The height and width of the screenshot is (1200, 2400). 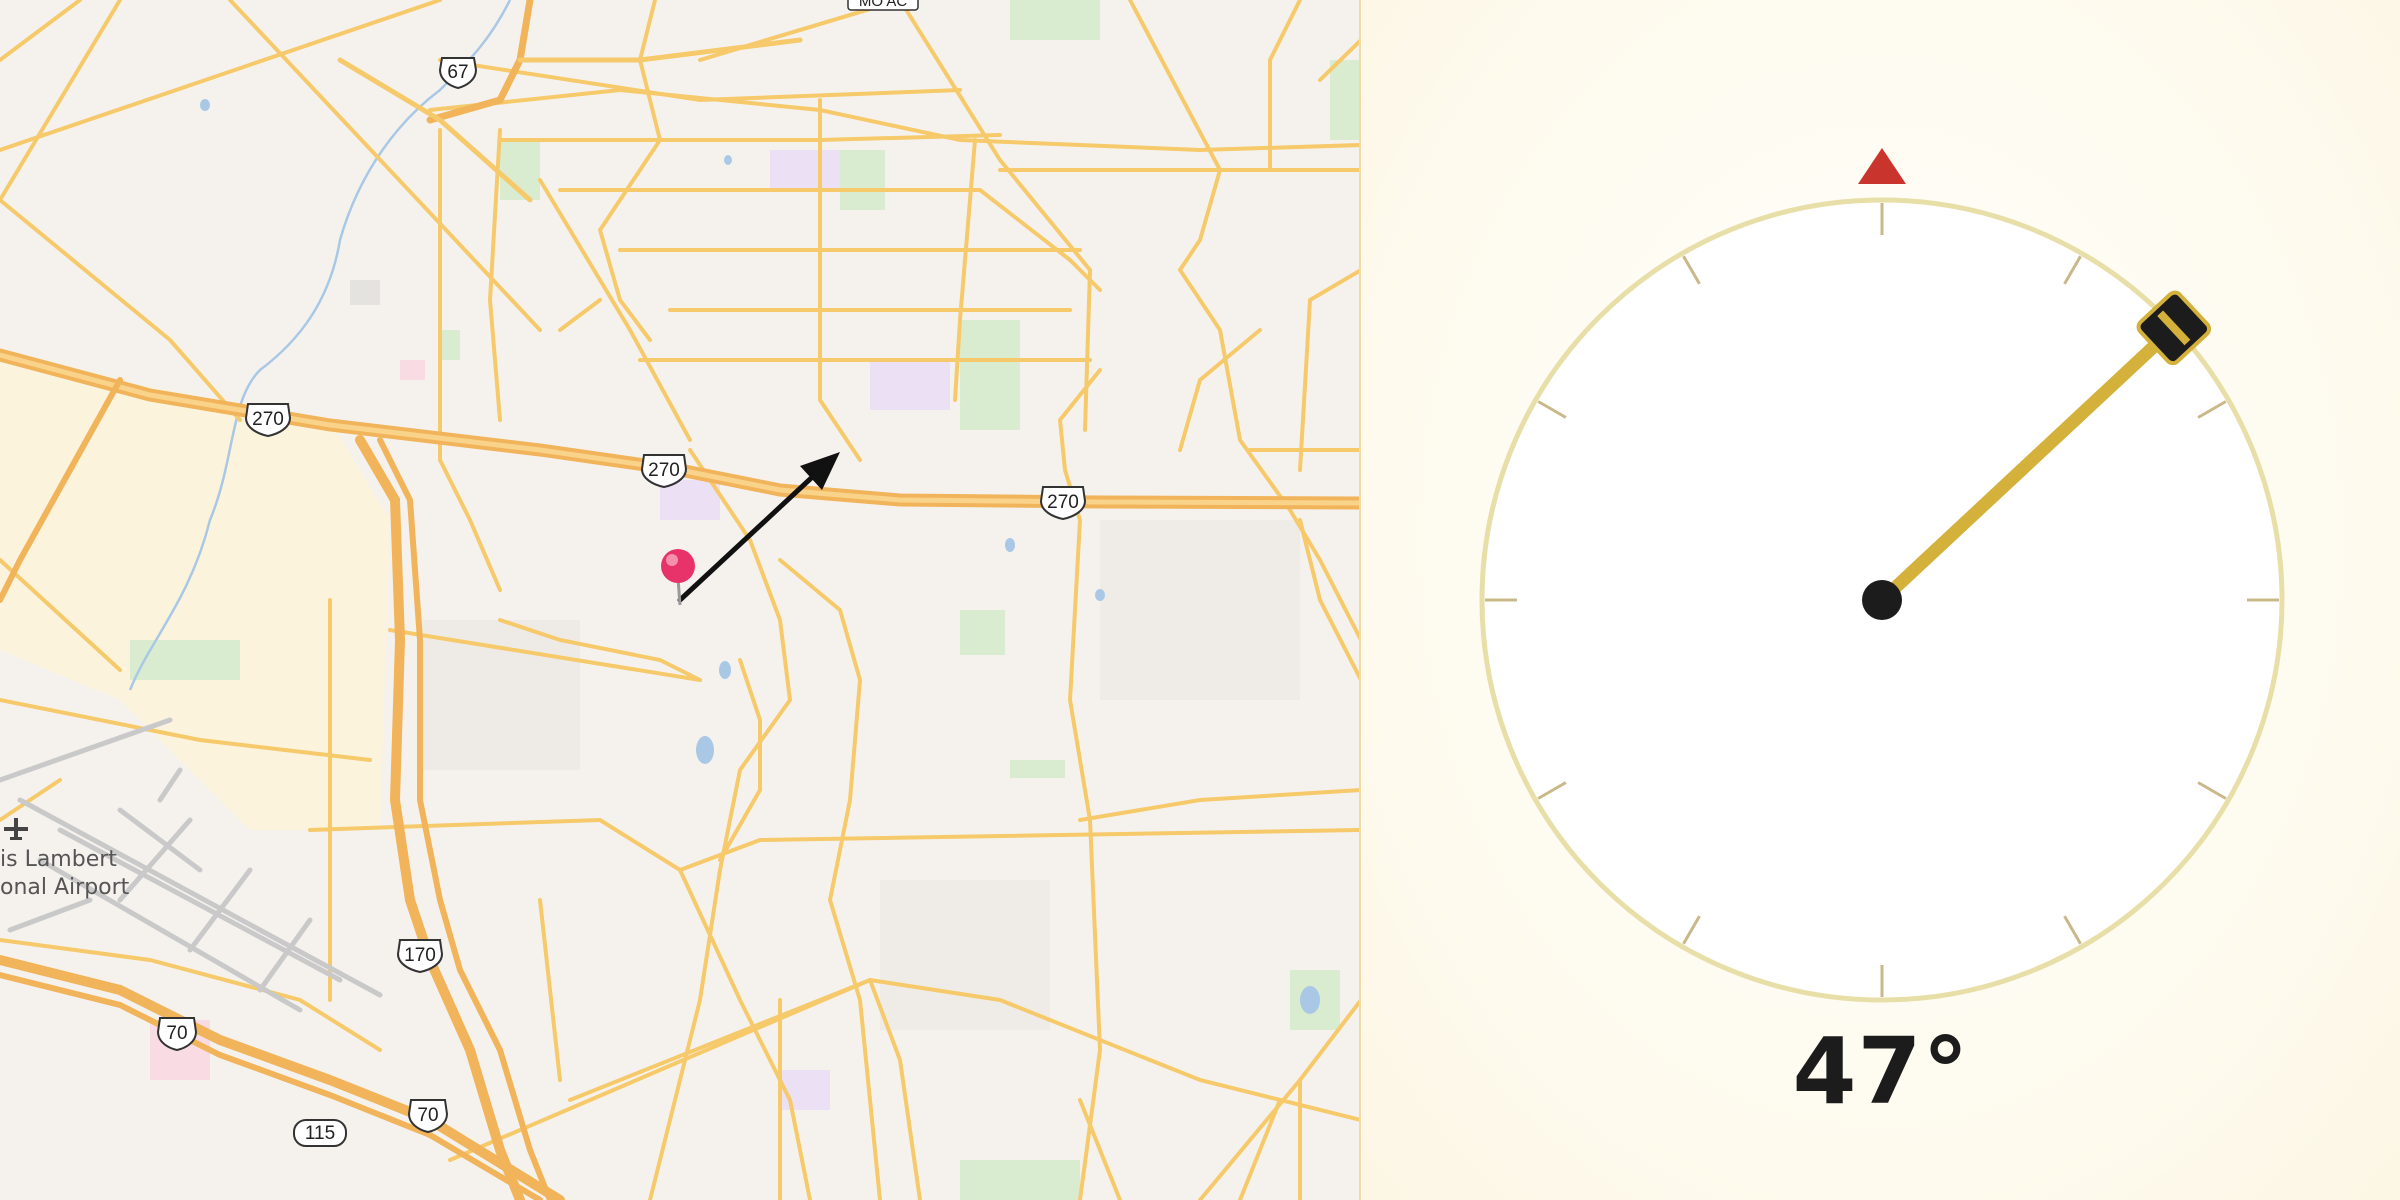 I want to click on bearing-readout: 47°, so click(x=1881, y=1071).